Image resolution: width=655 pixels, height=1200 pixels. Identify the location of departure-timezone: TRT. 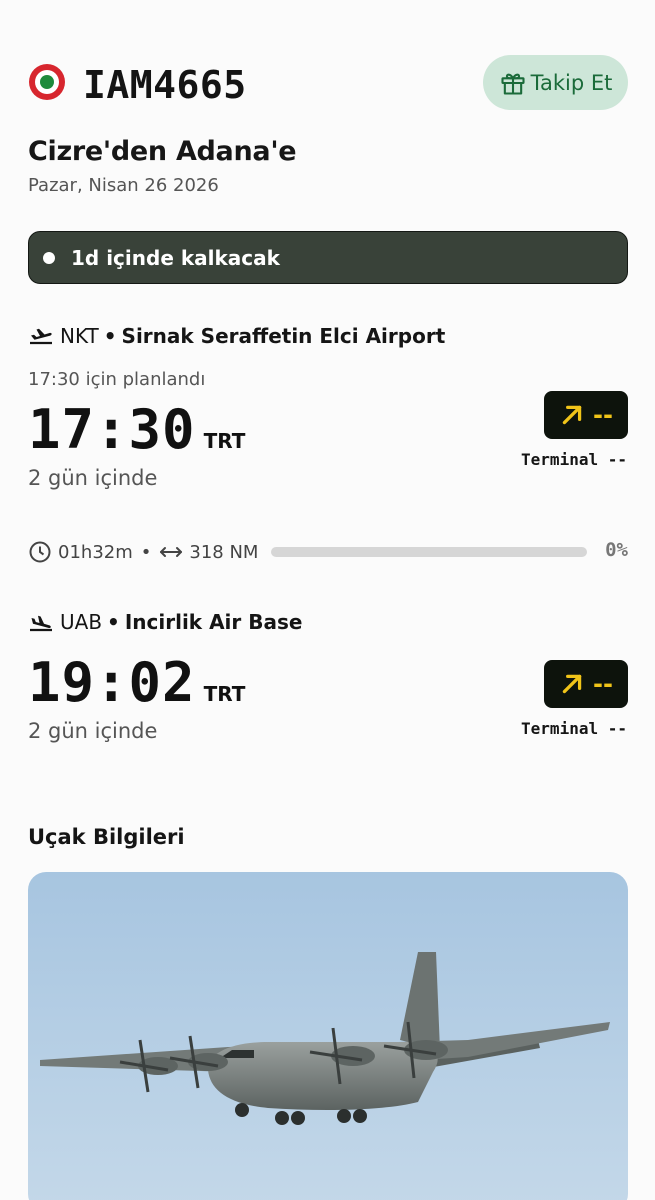
(224, 441).